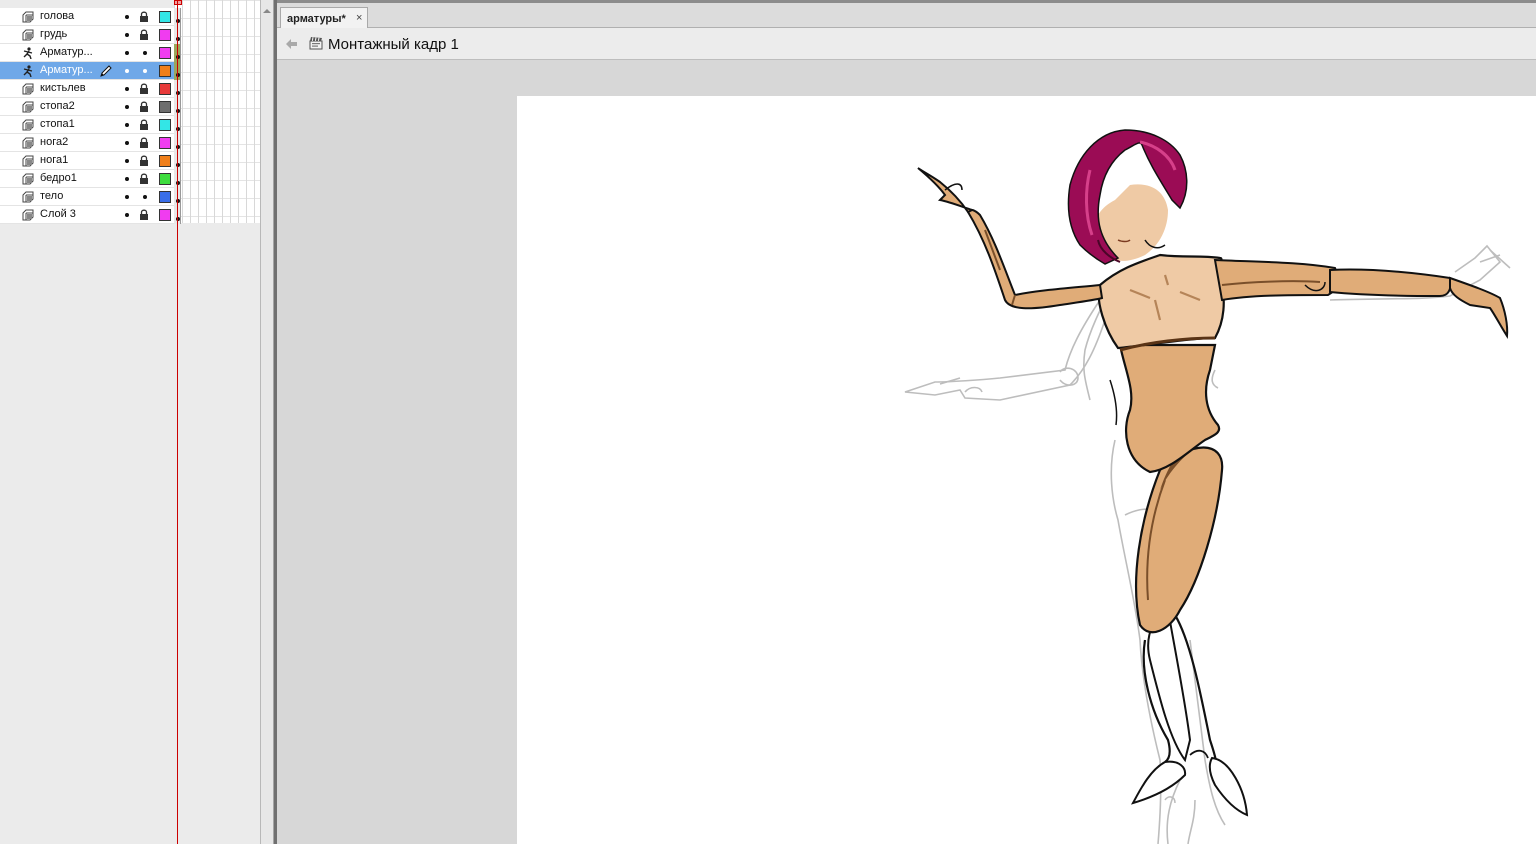 This screenshot has height=844, width=1536. I want to click on timeline-scrollbar, so click(267, 422).